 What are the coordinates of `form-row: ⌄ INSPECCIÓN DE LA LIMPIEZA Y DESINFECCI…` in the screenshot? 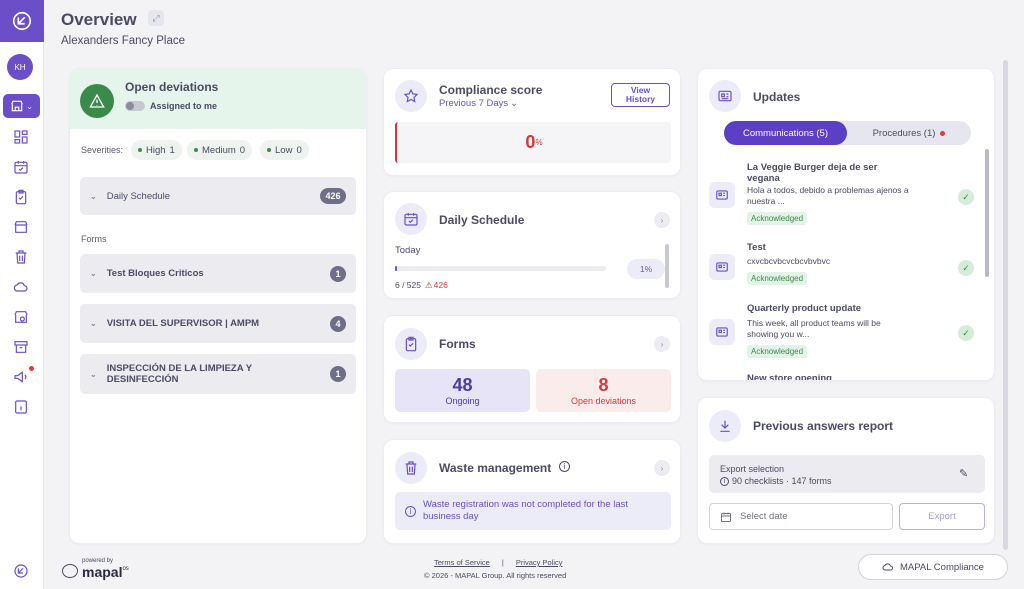 It's located at (218, 374).